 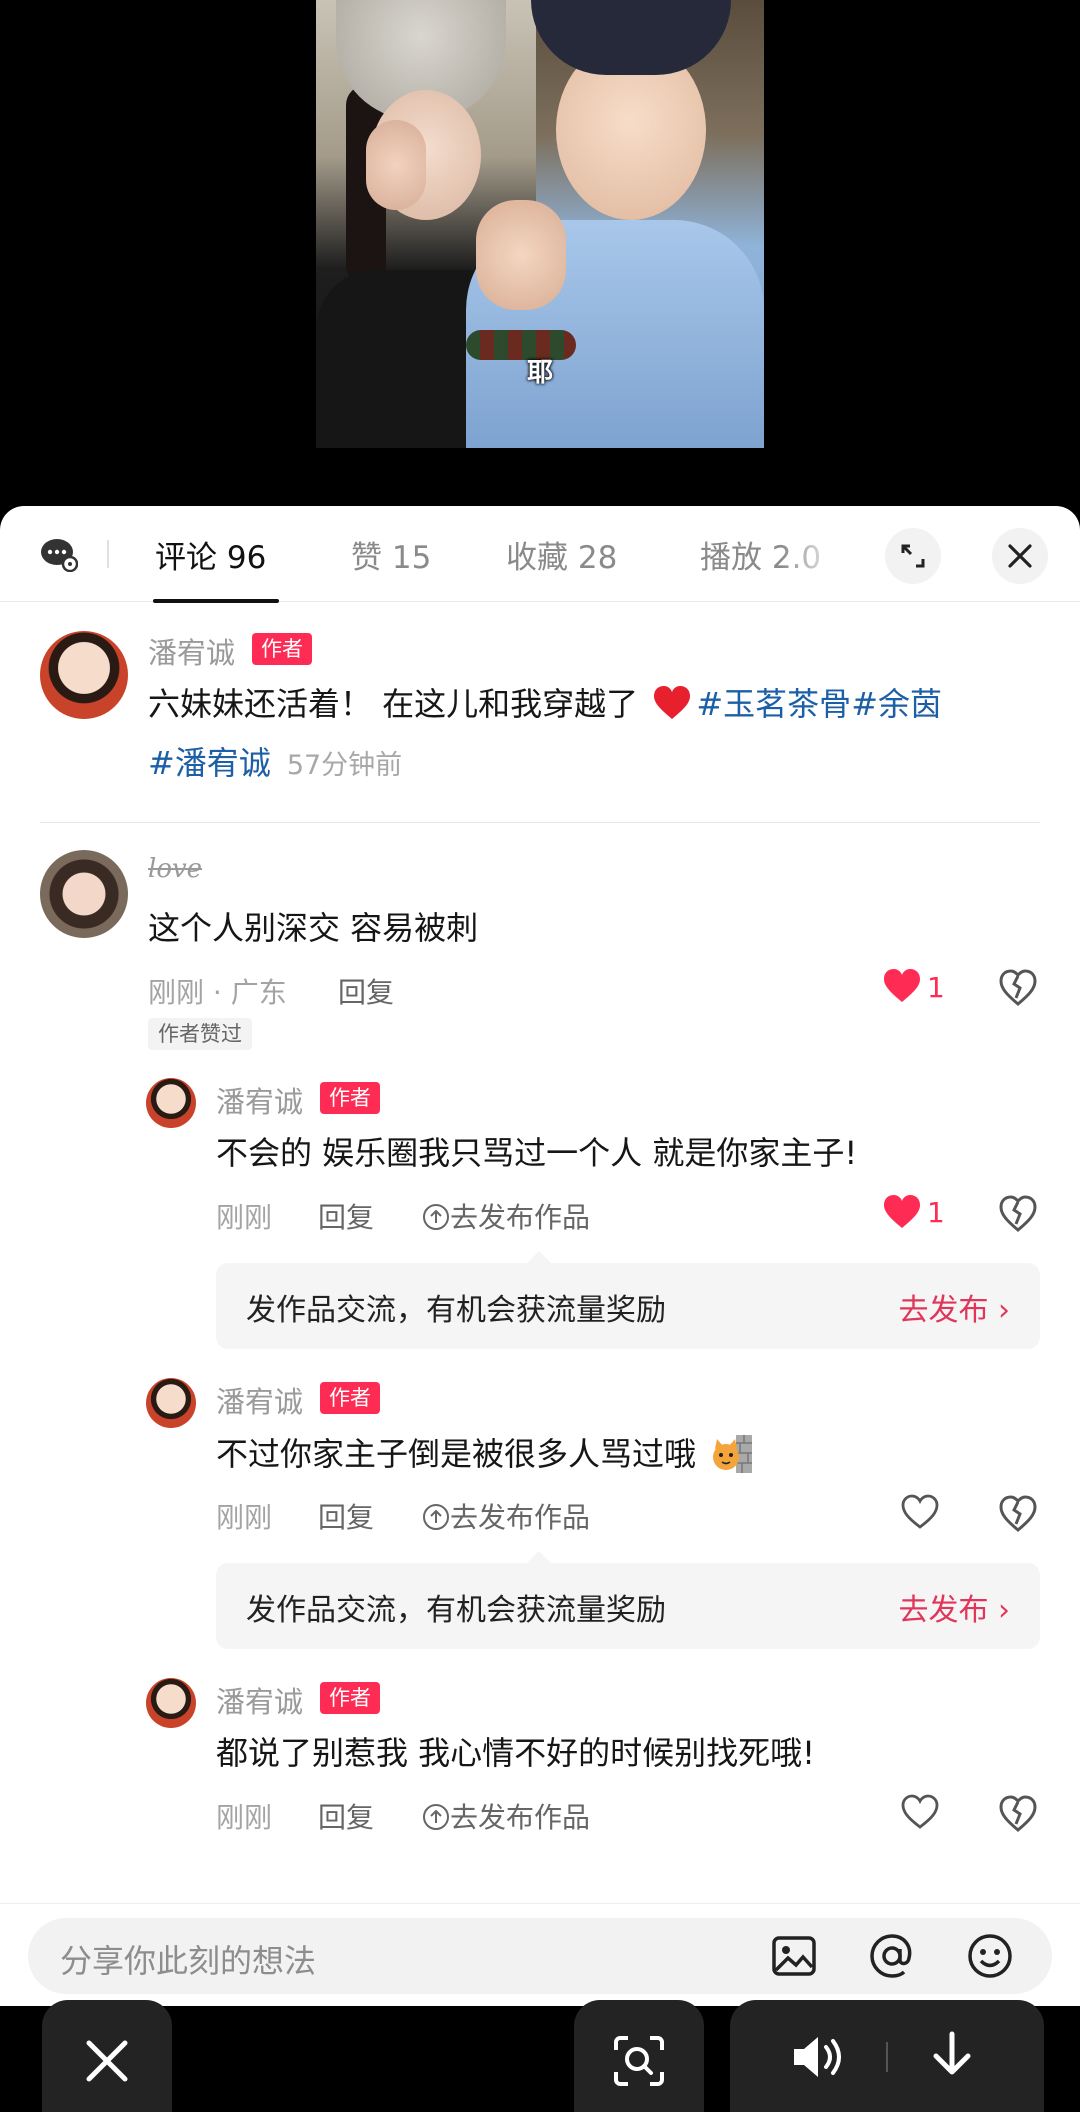 I want to click on tab-likes: 赞 15, so click(x=391, y=554).